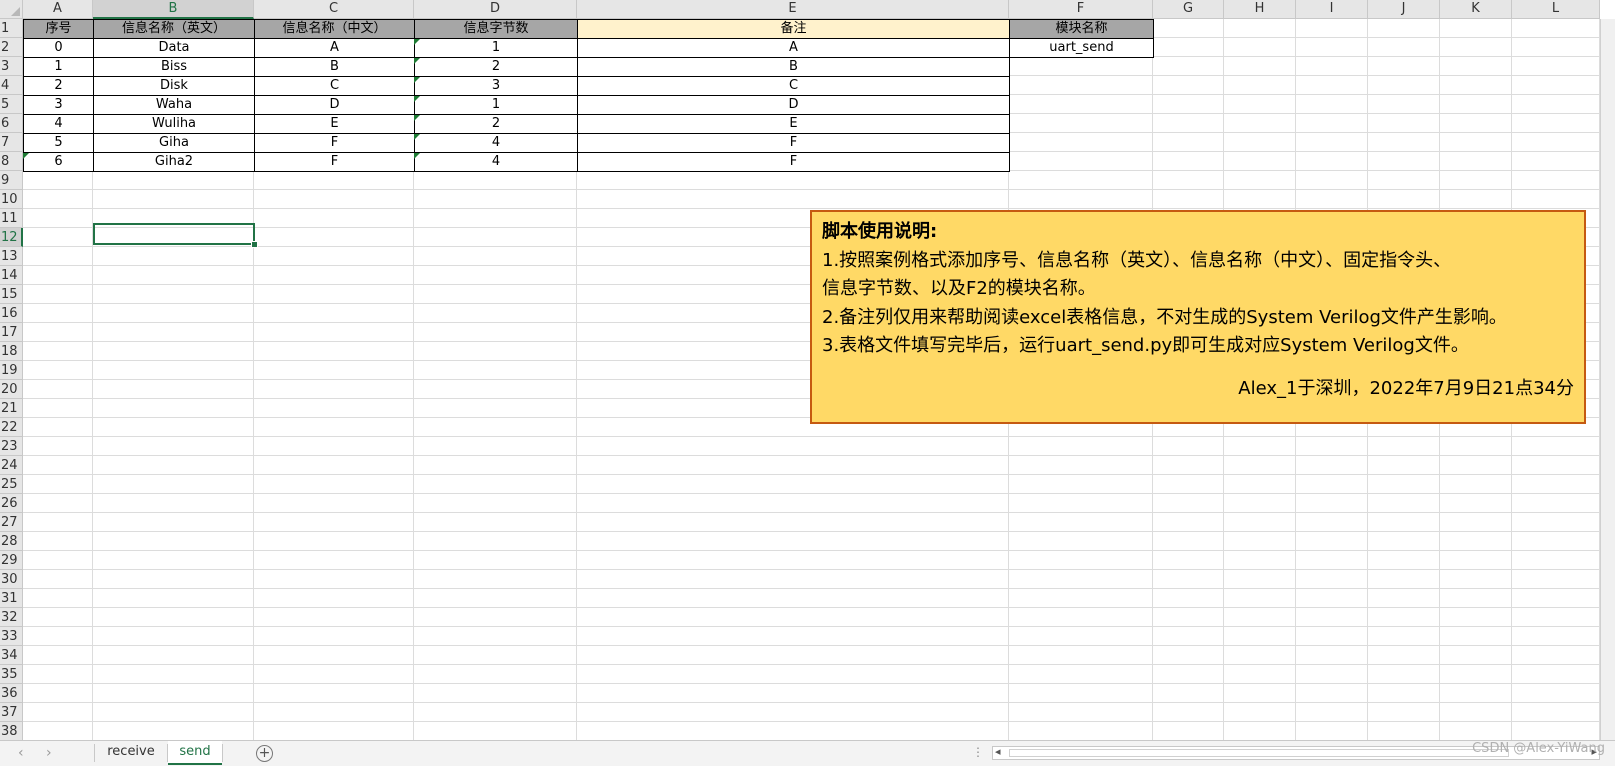  What do you see at coordinates (11, 655) in the screenshot?
I see `row-header-34: 34` at bounding box center [11, 655].